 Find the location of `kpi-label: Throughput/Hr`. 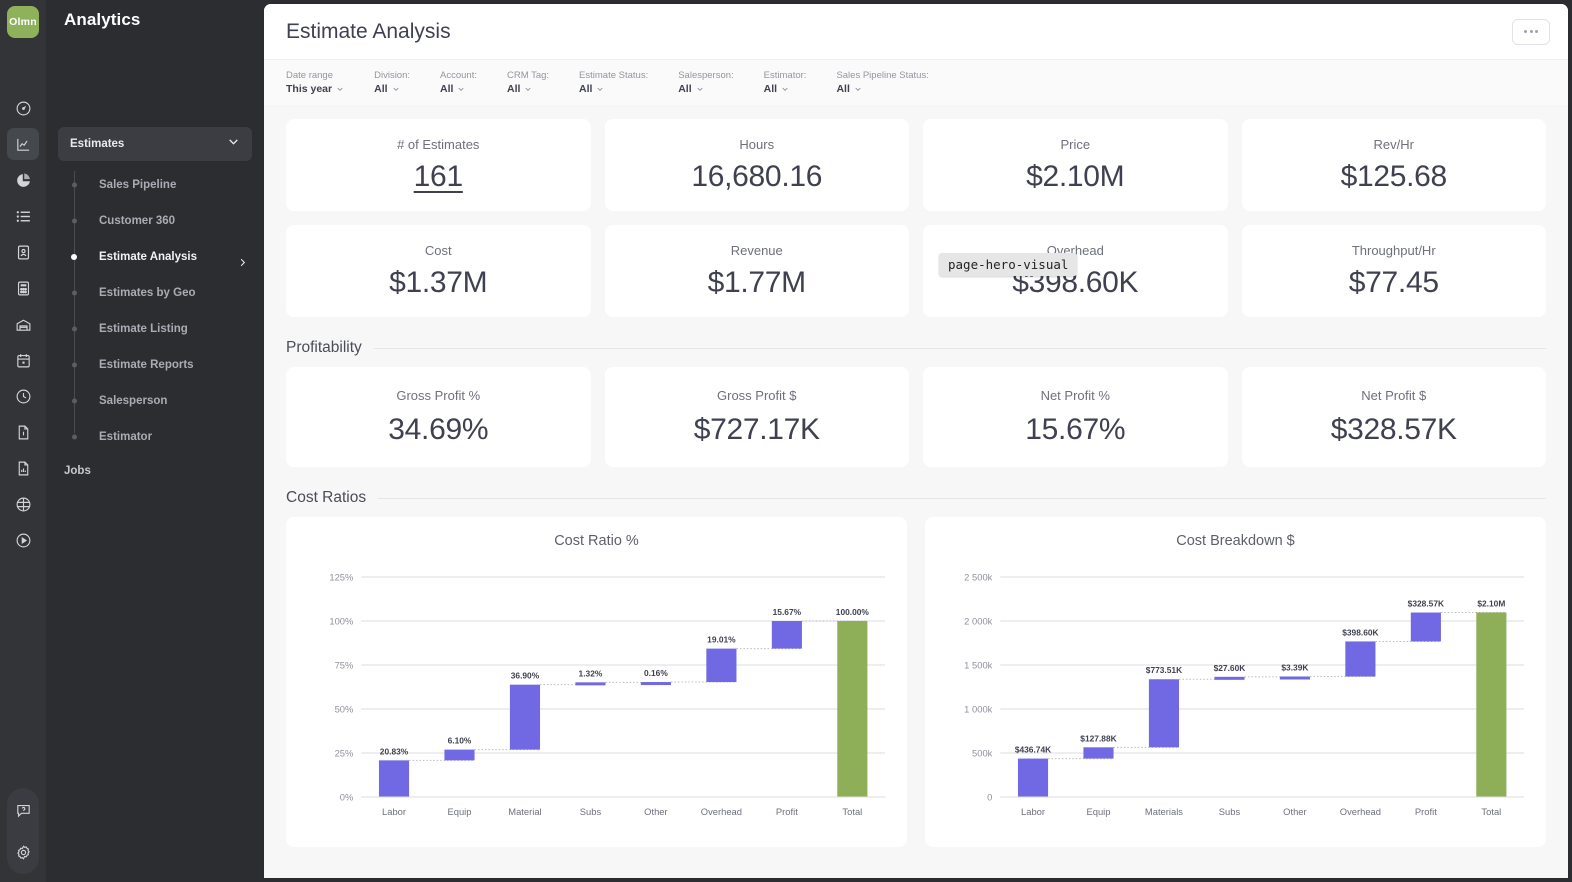

kpi-label: Throughput/Hr is located at coordinates (1393, 250).